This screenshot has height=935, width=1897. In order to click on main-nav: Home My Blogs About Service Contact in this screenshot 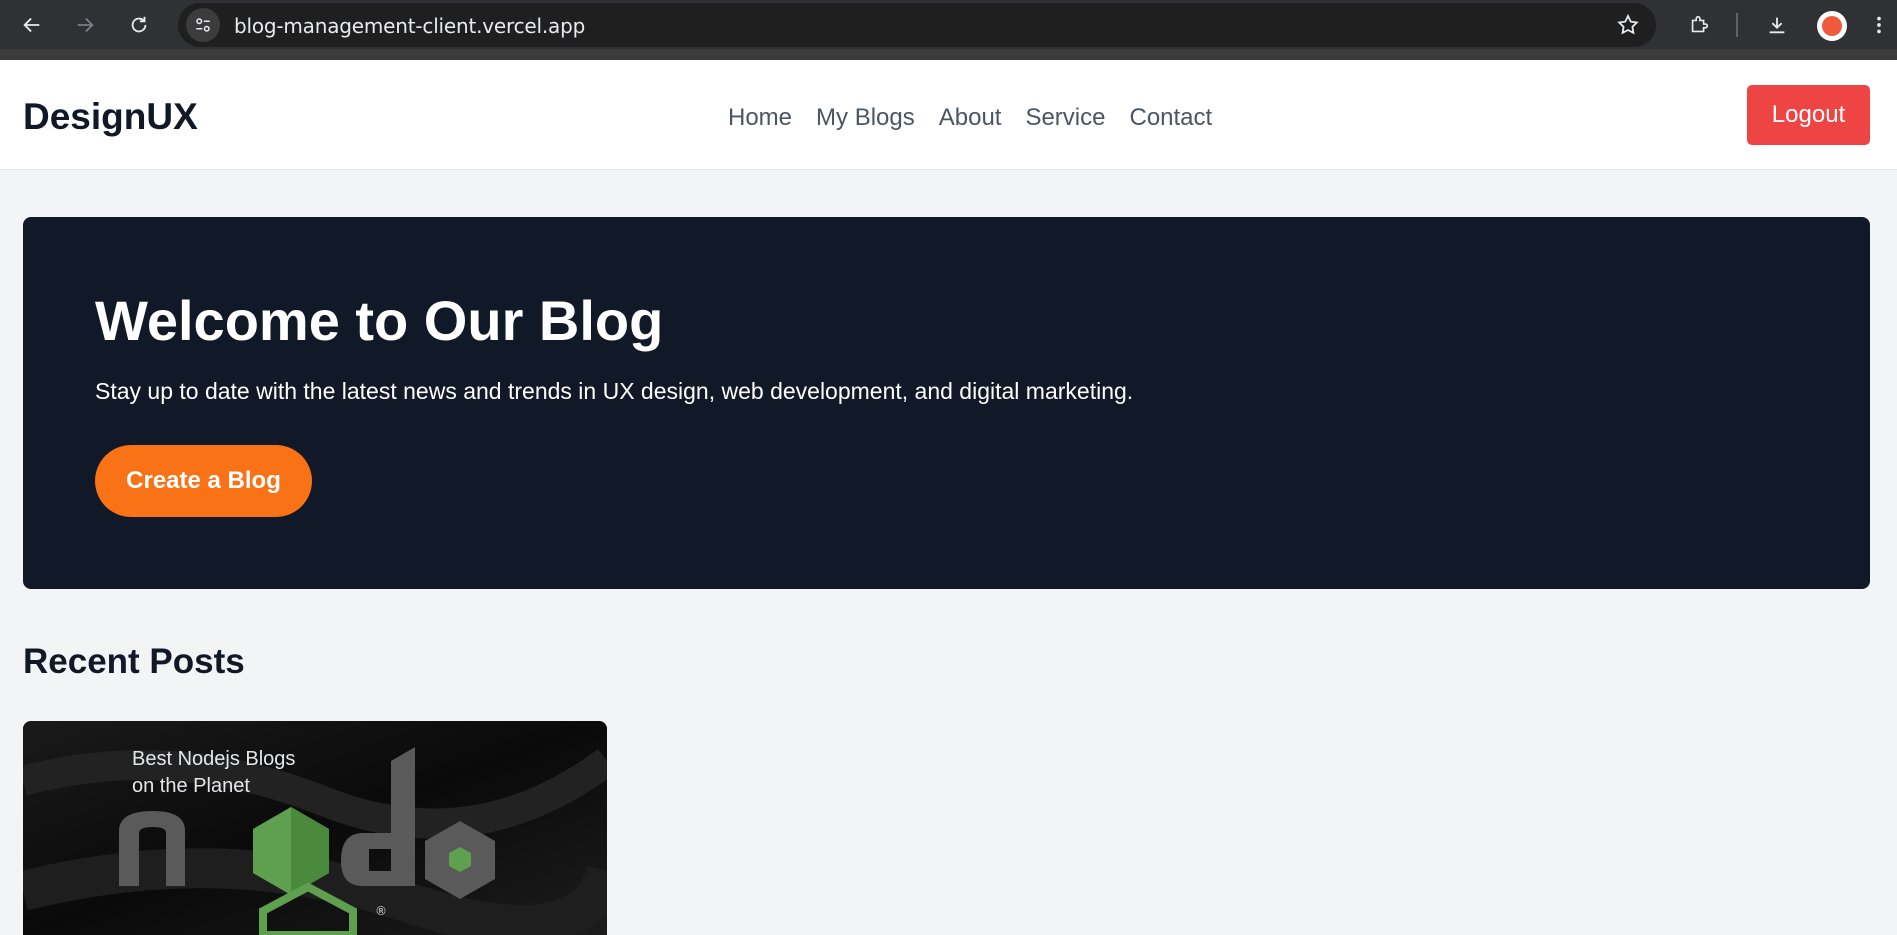, I will do `click(970, 118)`.